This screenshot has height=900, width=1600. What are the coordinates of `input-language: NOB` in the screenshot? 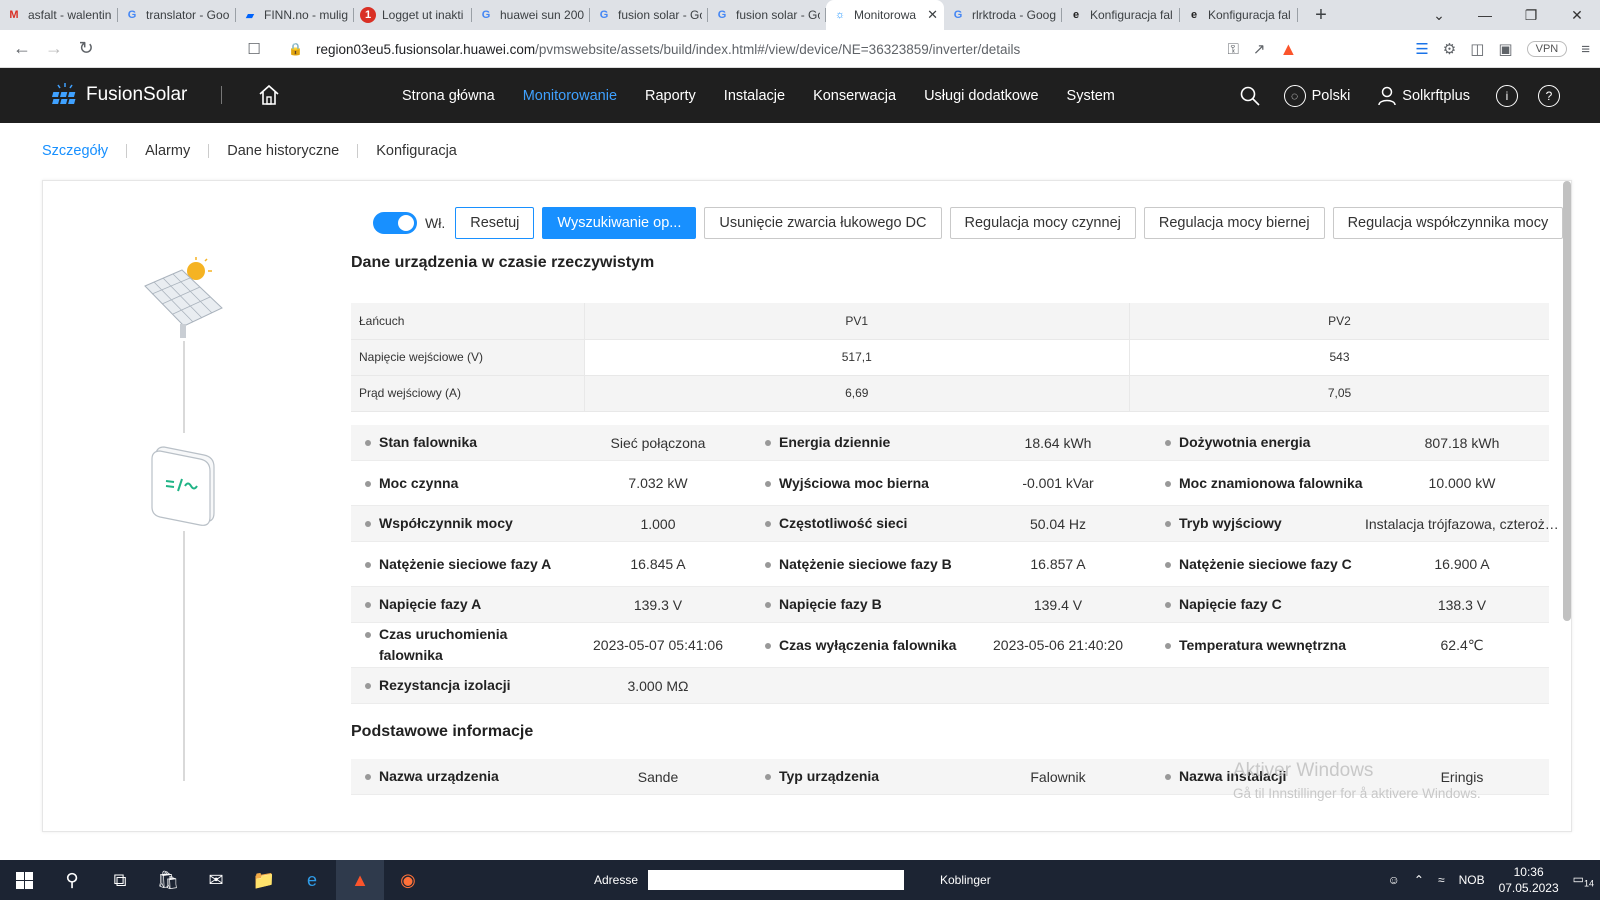 It's located at (1472, 880).